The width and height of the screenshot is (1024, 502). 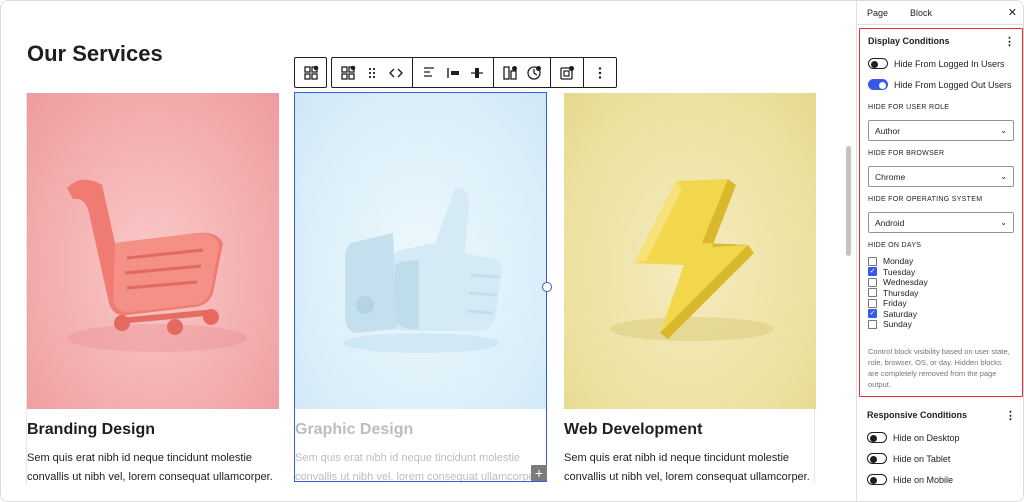 I want to click on toggle-label: Hide on Tablet, so click(x=922, y=458).